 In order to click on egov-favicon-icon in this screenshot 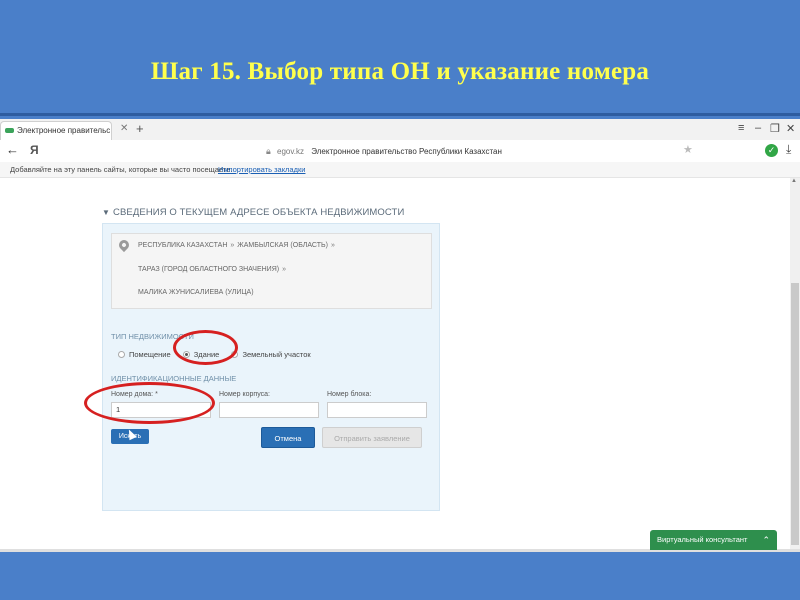, I will do `click(9, 130)`.